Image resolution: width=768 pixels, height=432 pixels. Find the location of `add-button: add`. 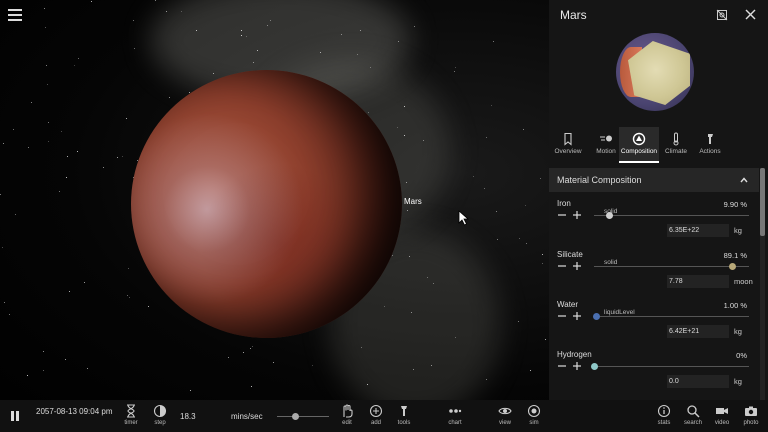

add-button: add is located at coordinates (376, 415).